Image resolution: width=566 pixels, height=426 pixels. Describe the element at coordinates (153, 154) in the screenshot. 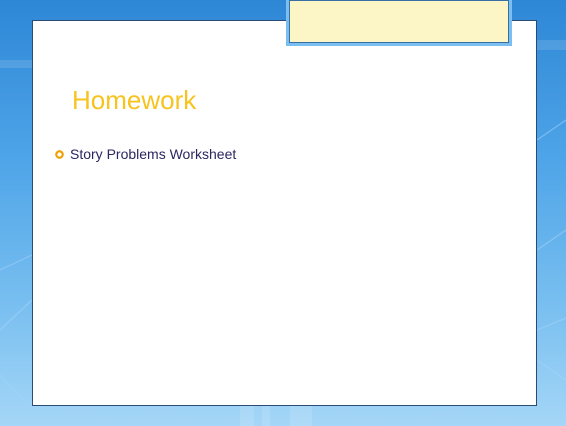

I see `bullet-text: Story Problems Worksheet` at that location.